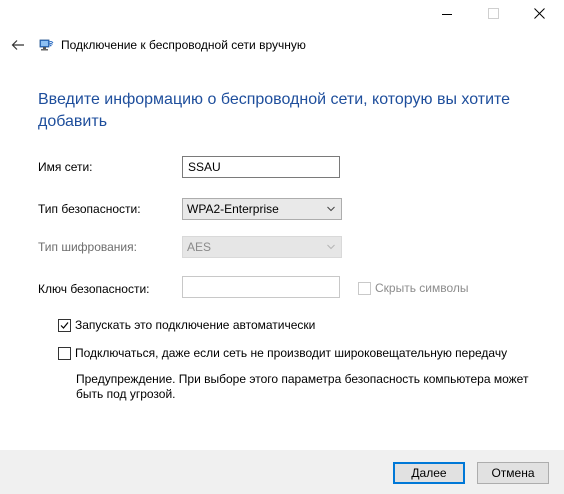  I want to click on security-type-value: WPA2-Enterprise, so click(233, 209).